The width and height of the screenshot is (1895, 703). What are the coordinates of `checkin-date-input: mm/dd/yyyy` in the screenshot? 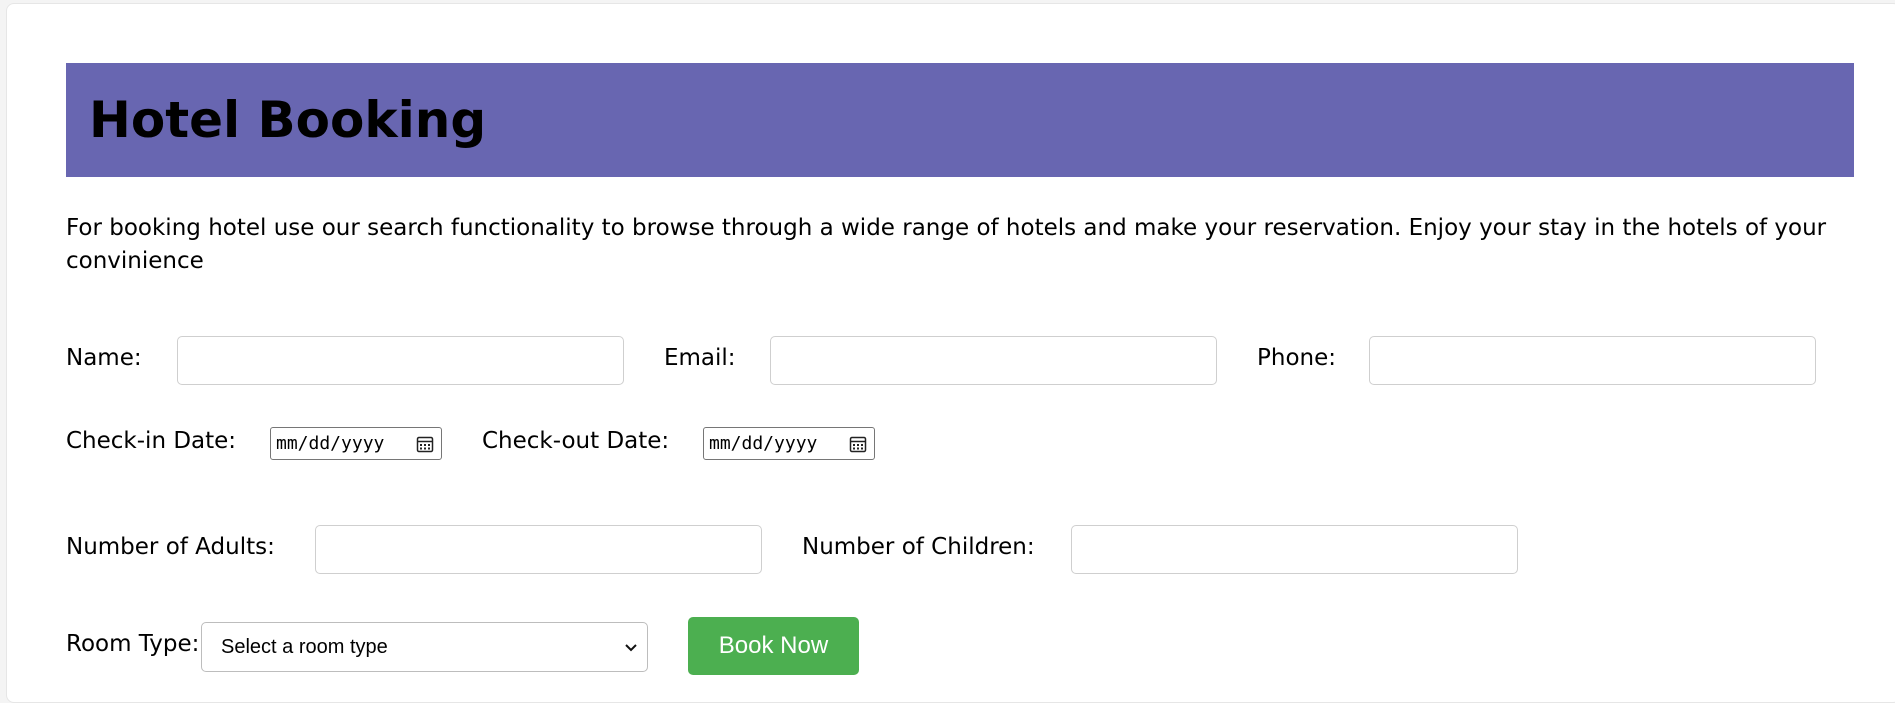 It's located at (356, 443).